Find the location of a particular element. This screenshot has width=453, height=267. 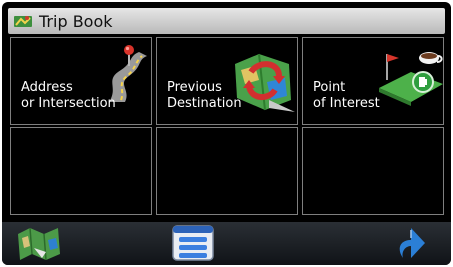

trip-book-icon is located at coordinates (23, 21).